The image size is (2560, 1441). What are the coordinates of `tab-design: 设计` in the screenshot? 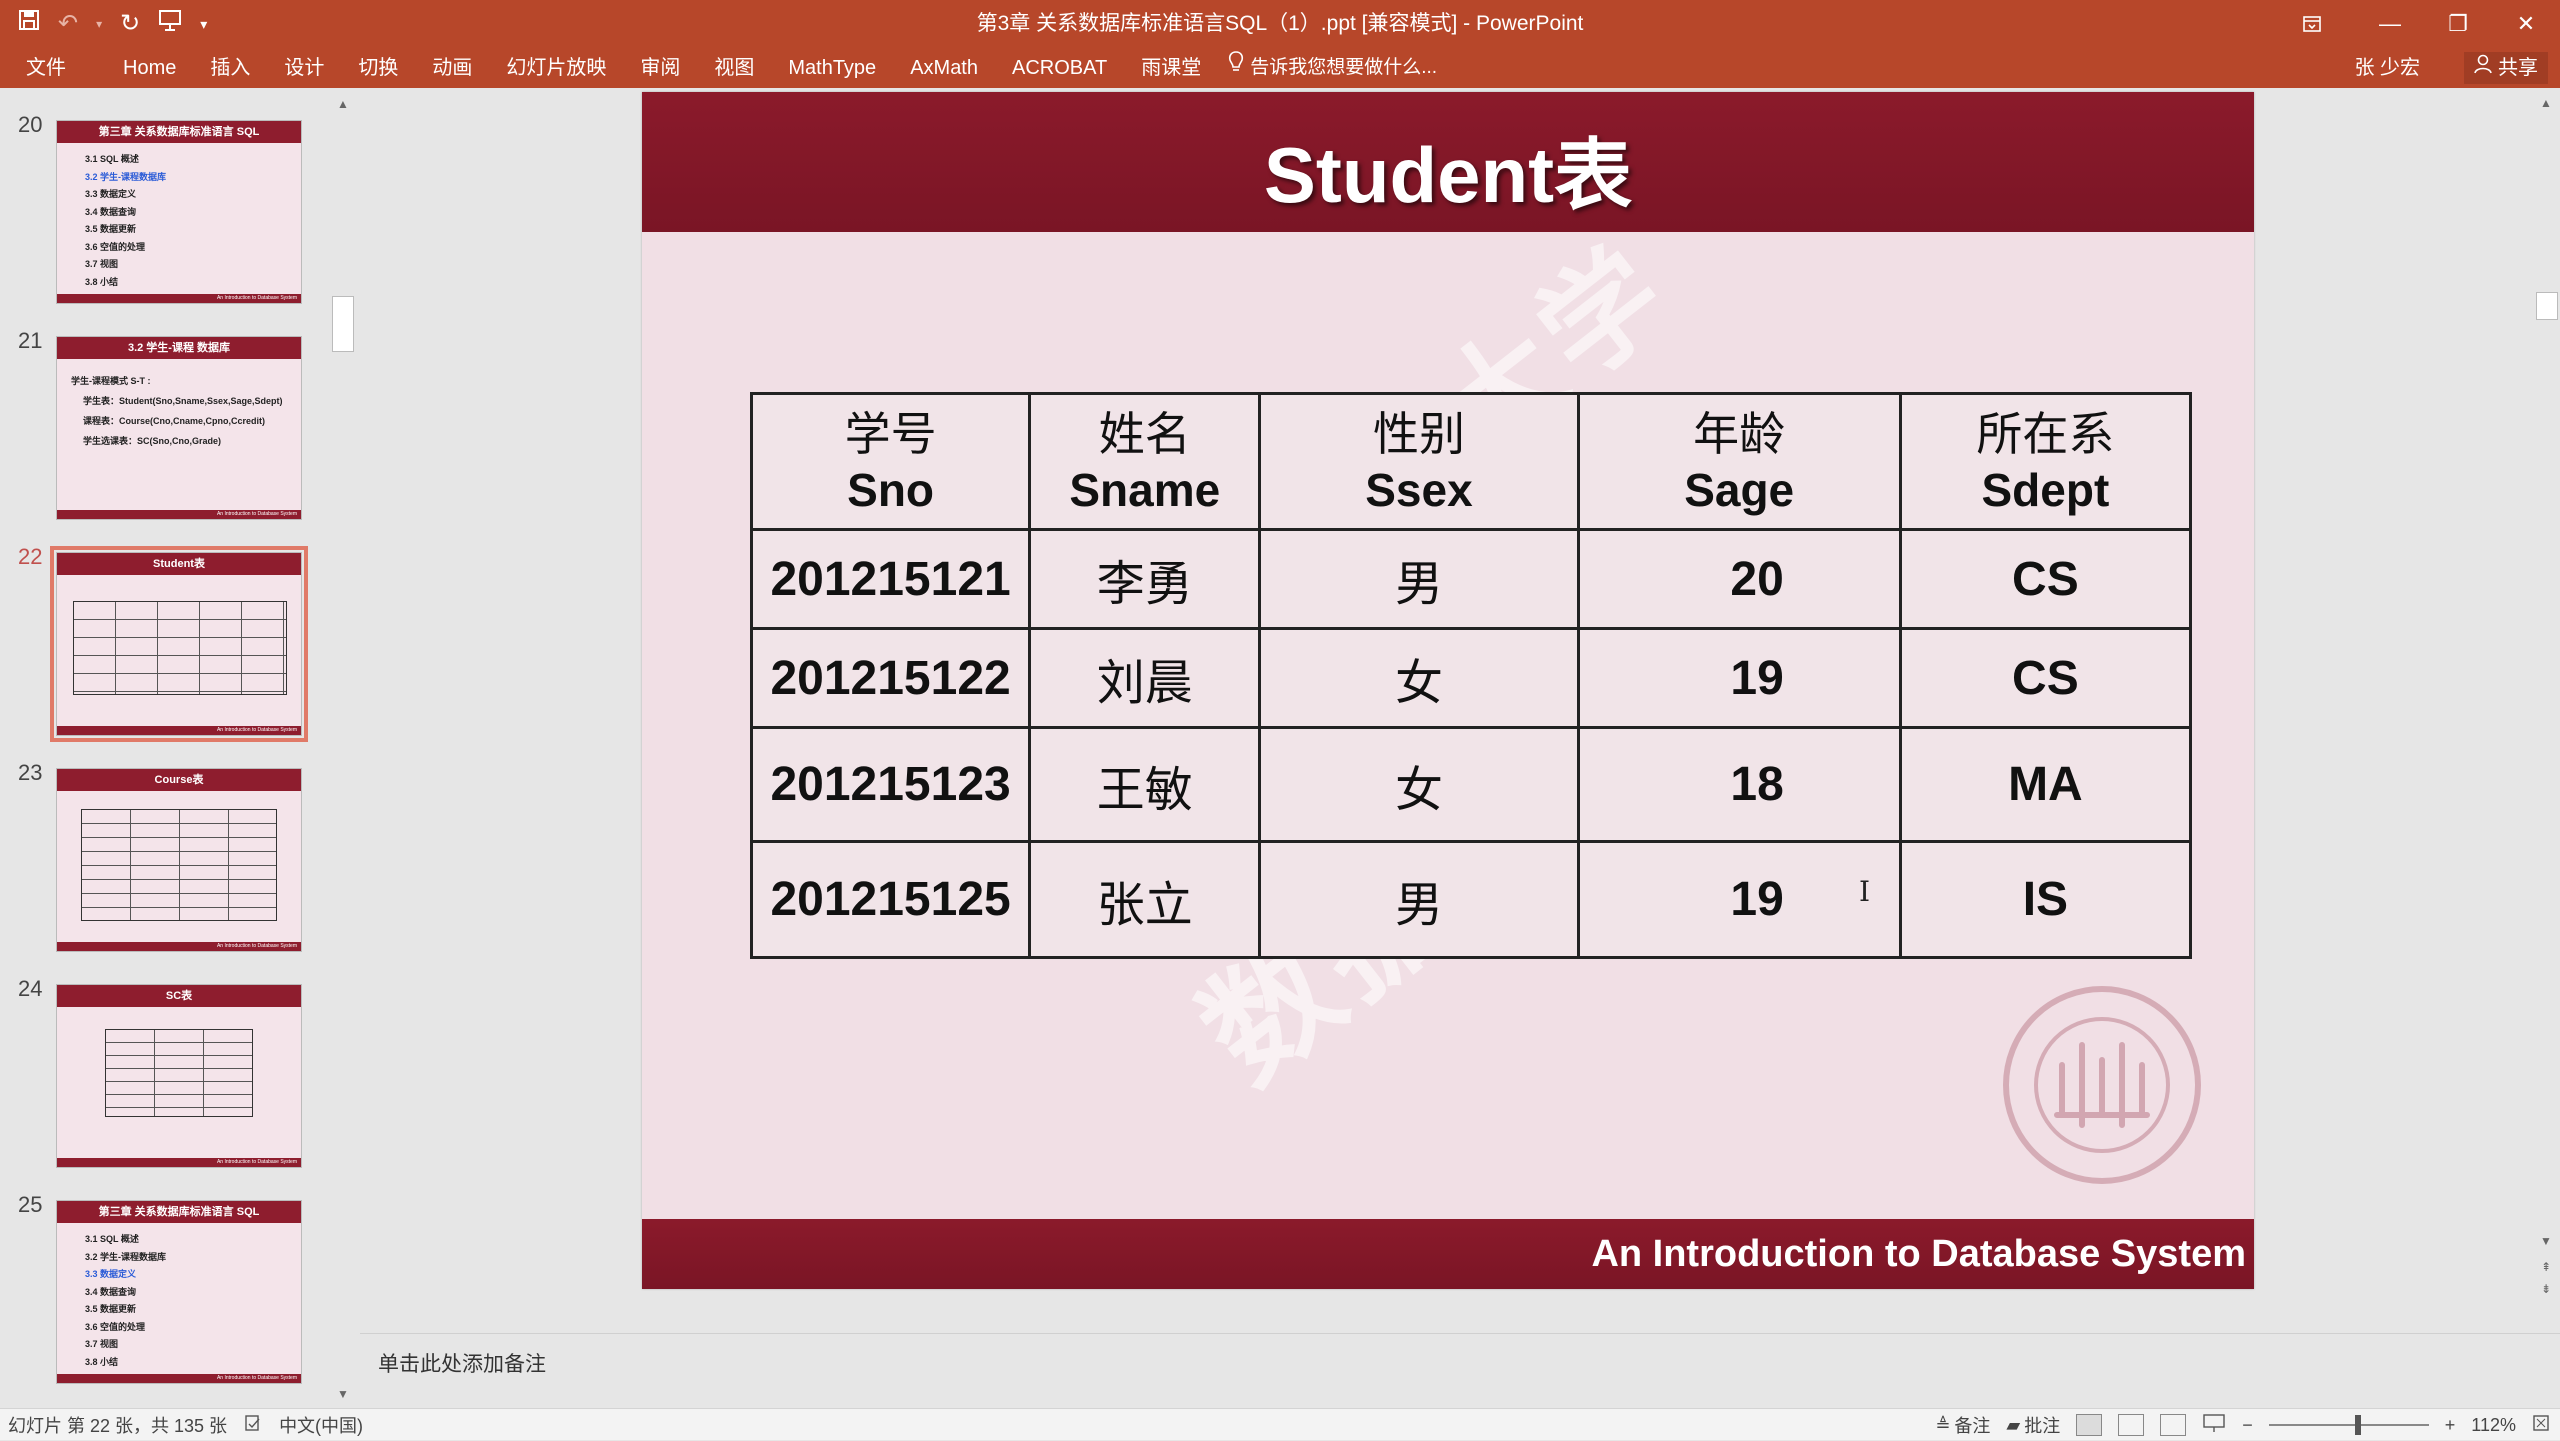 It's located at (304, 68).